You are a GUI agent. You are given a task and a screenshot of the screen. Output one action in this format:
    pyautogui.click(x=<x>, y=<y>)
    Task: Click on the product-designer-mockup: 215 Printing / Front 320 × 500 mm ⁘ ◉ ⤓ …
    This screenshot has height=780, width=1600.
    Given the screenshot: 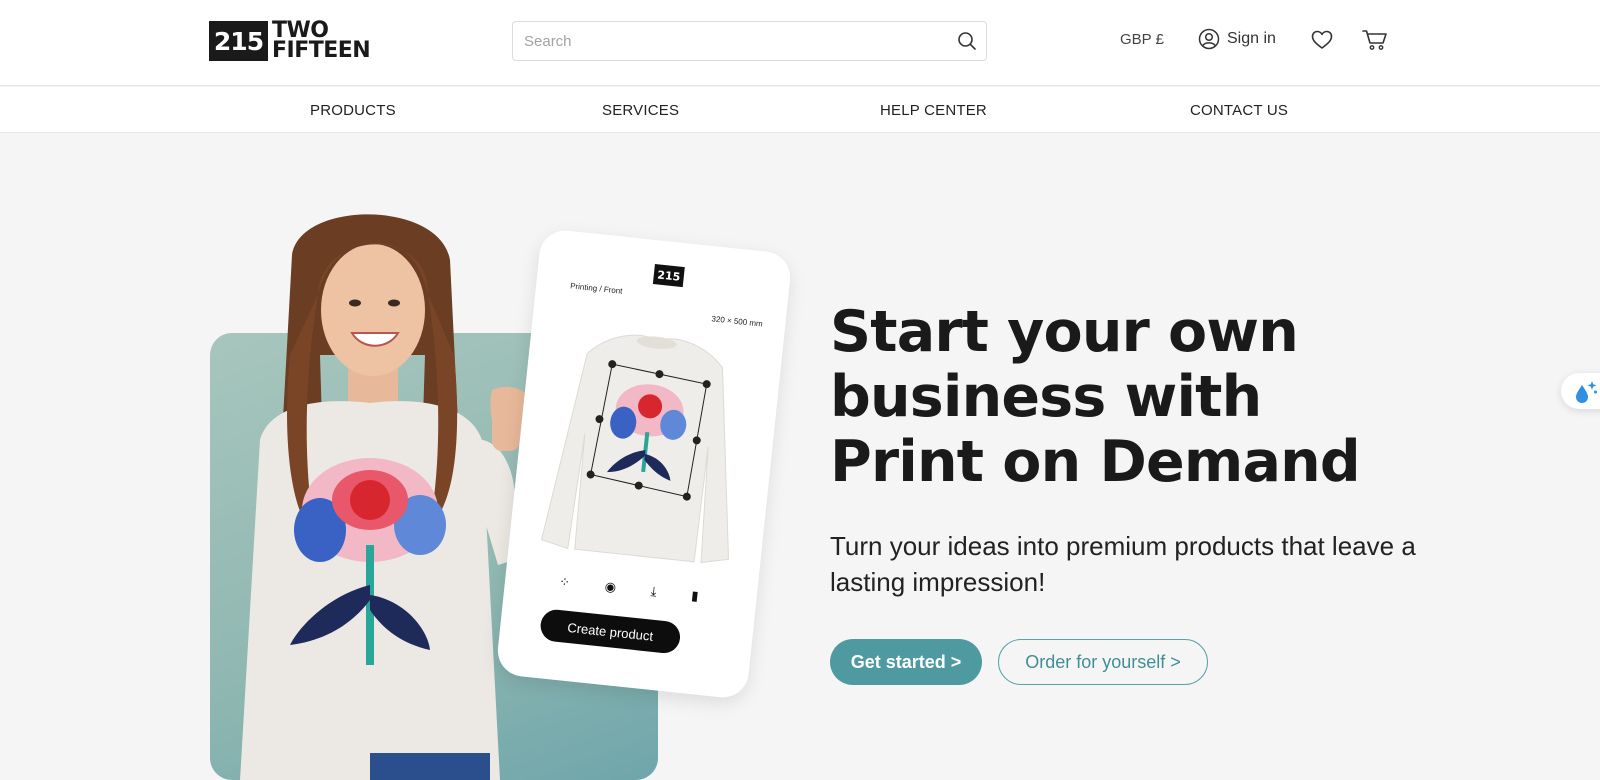 What is the action you would take?
    pyautogui.click(x=644, y=464)
    